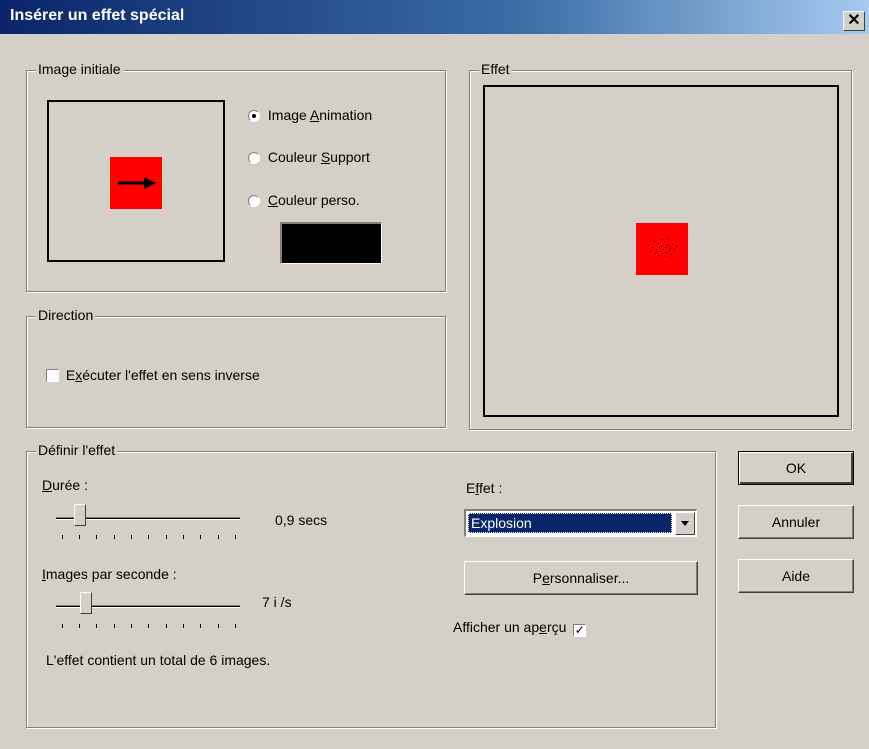 This screenshot has width=869, height=749. What do you see at coordinates (796, 468) in the screenshot?
I see `ok-button: OK` at bounding box center [796, 468].